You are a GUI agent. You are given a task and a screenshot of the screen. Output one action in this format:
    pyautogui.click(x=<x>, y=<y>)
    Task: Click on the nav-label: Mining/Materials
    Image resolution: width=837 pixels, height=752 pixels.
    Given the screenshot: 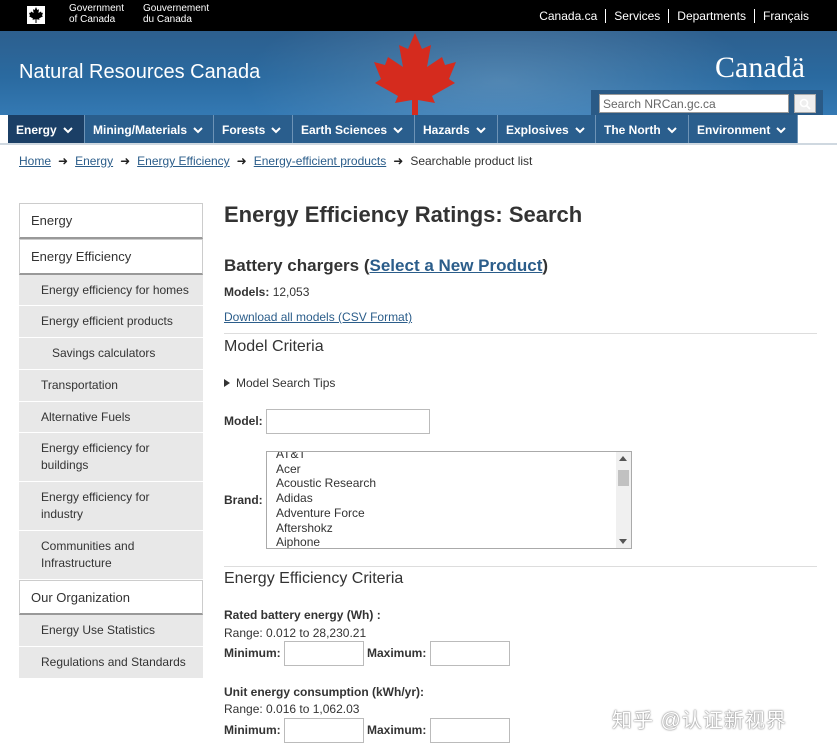 What is the action you would take?
    pyautogui.click(x=140, y=129)
    